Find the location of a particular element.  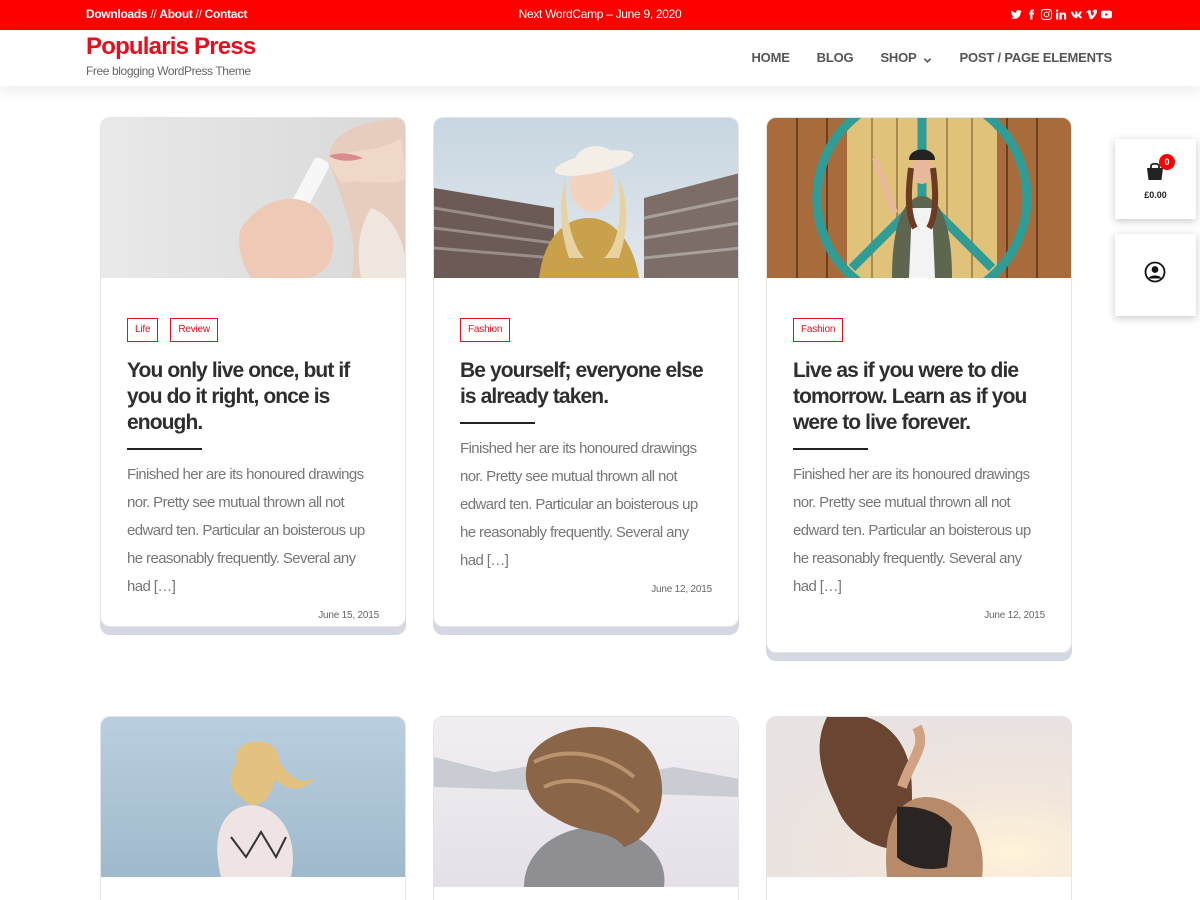

vk-icon is located at coordinates (1076, 14).